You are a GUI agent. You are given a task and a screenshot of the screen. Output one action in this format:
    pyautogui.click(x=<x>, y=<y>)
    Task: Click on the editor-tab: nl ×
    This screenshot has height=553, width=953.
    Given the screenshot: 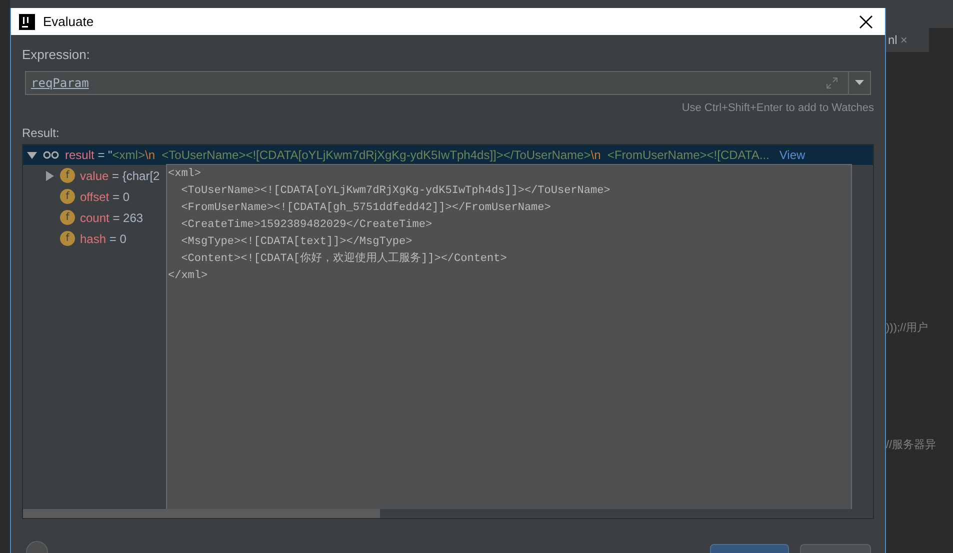 What is the action you would take?
    pyautogui.click(x=908, y=40)
    